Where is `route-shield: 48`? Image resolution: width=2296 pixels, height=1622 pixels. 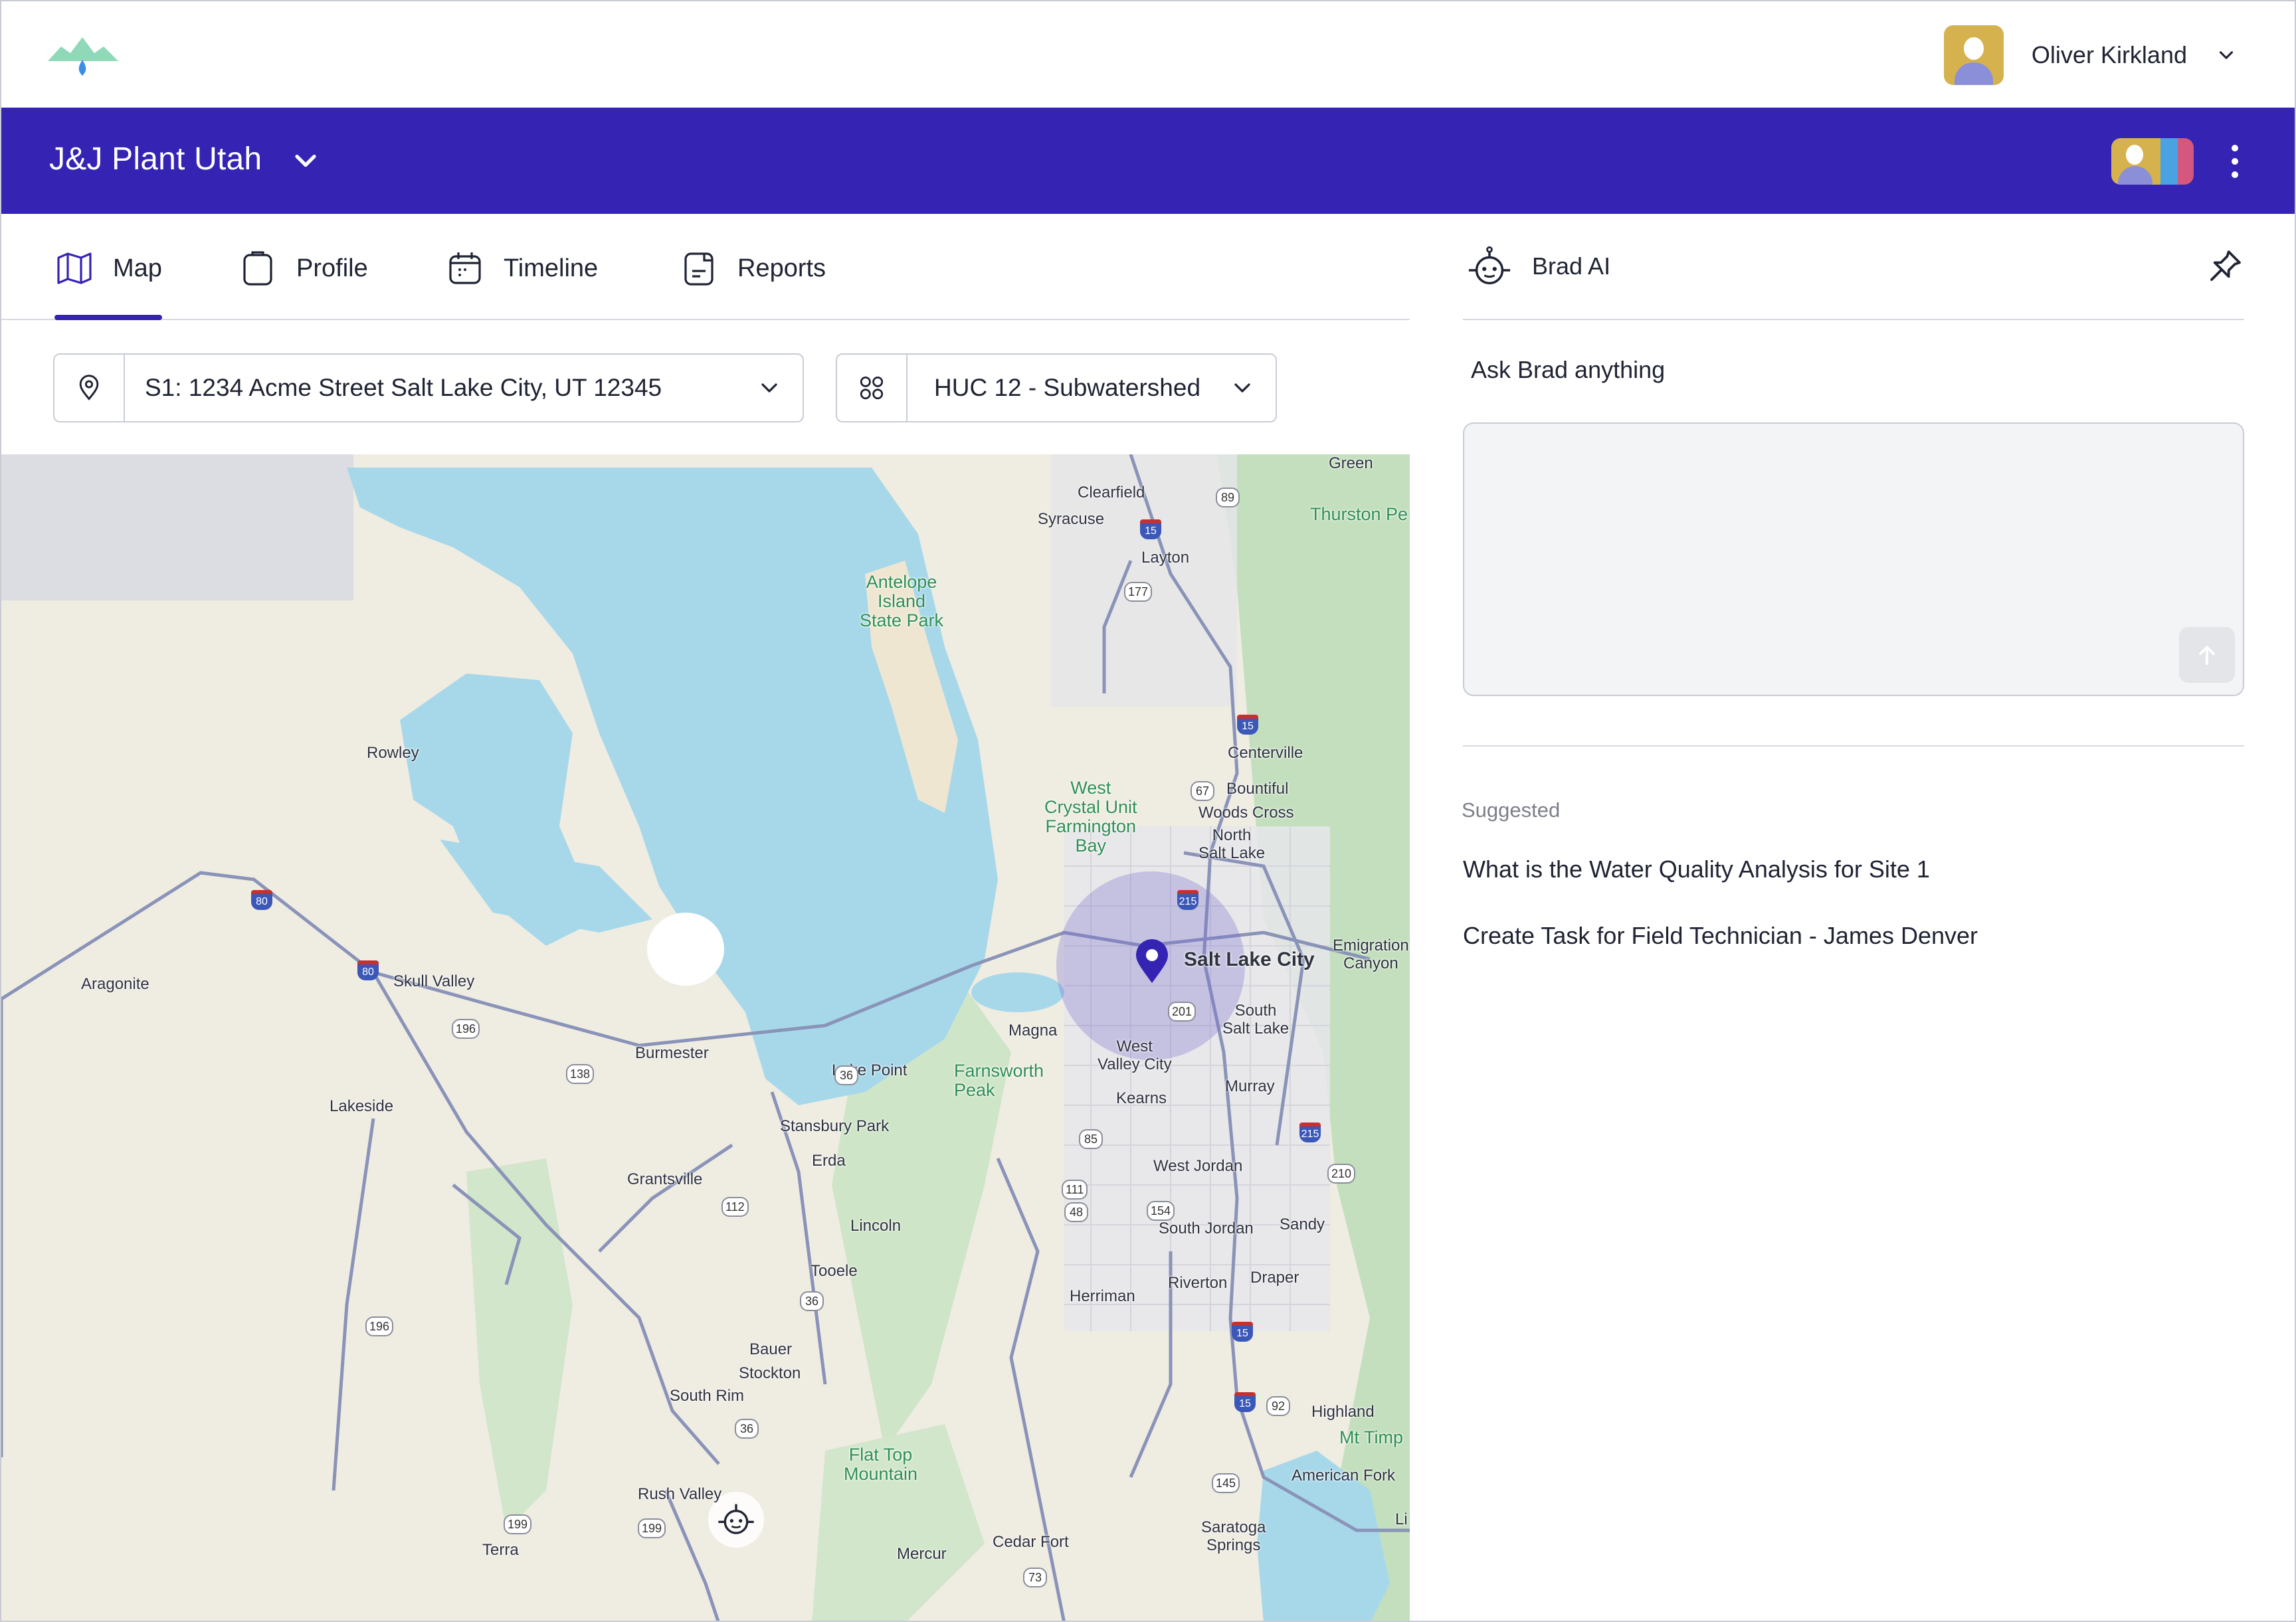
route-shield: 48 is located at coordinates (1076, 1212).